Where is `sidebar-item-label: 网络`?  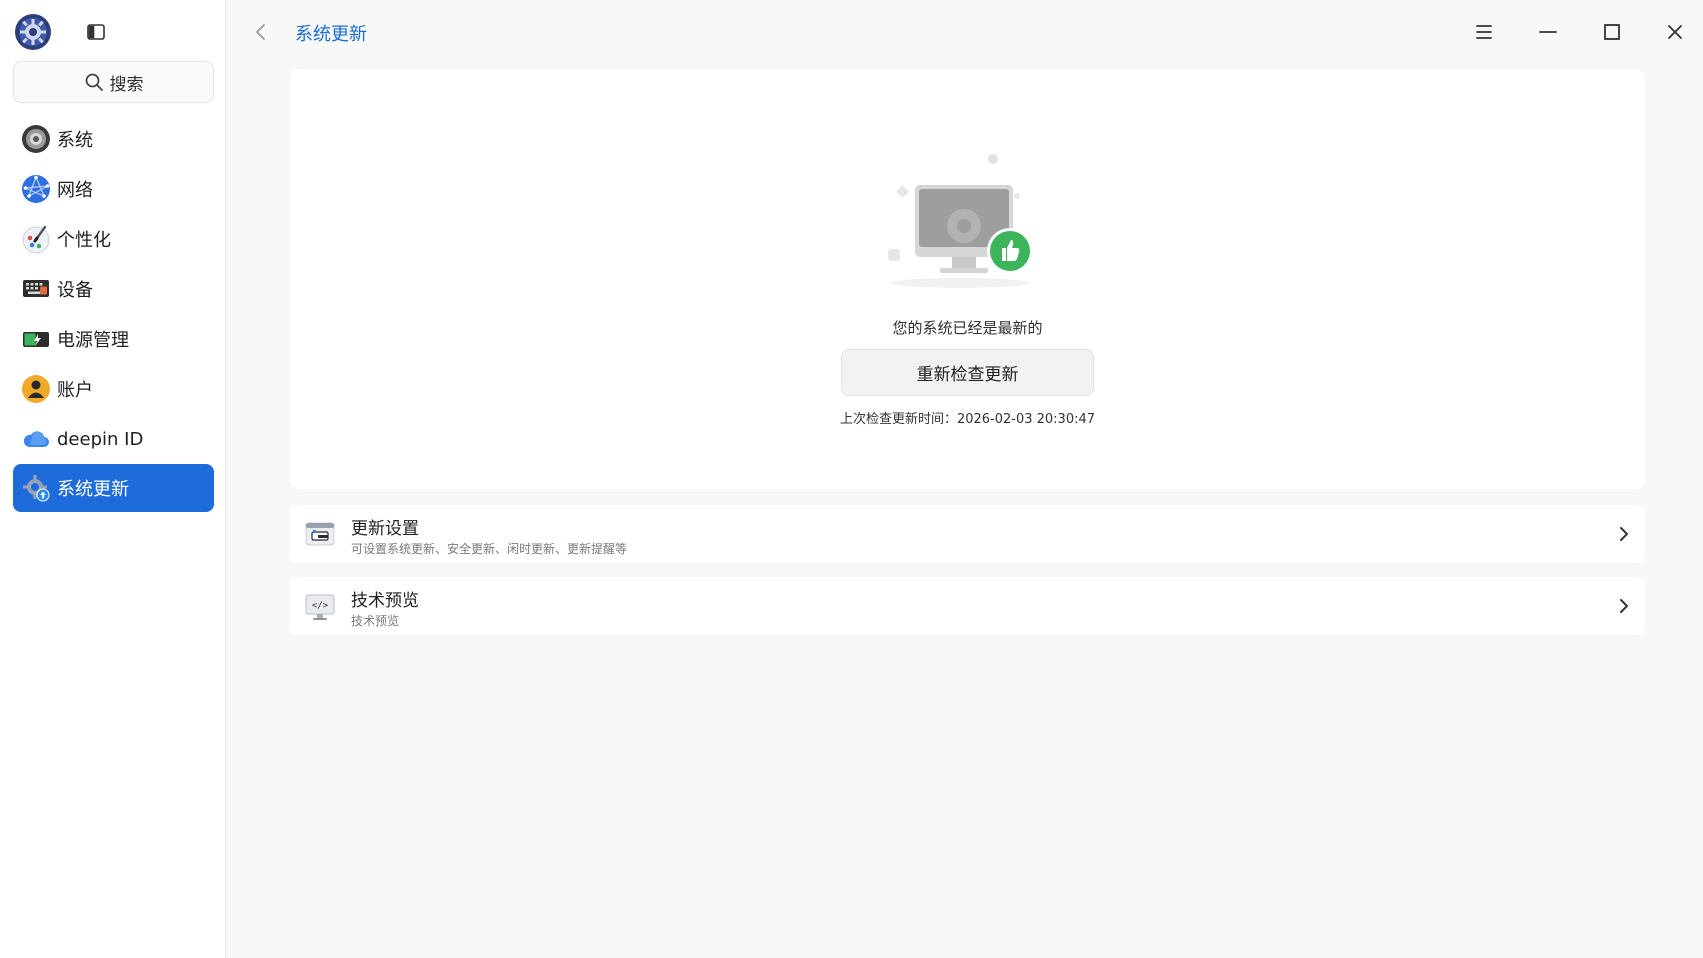 sidebar-item-label: 网络 is located at coordinates (75, 190).